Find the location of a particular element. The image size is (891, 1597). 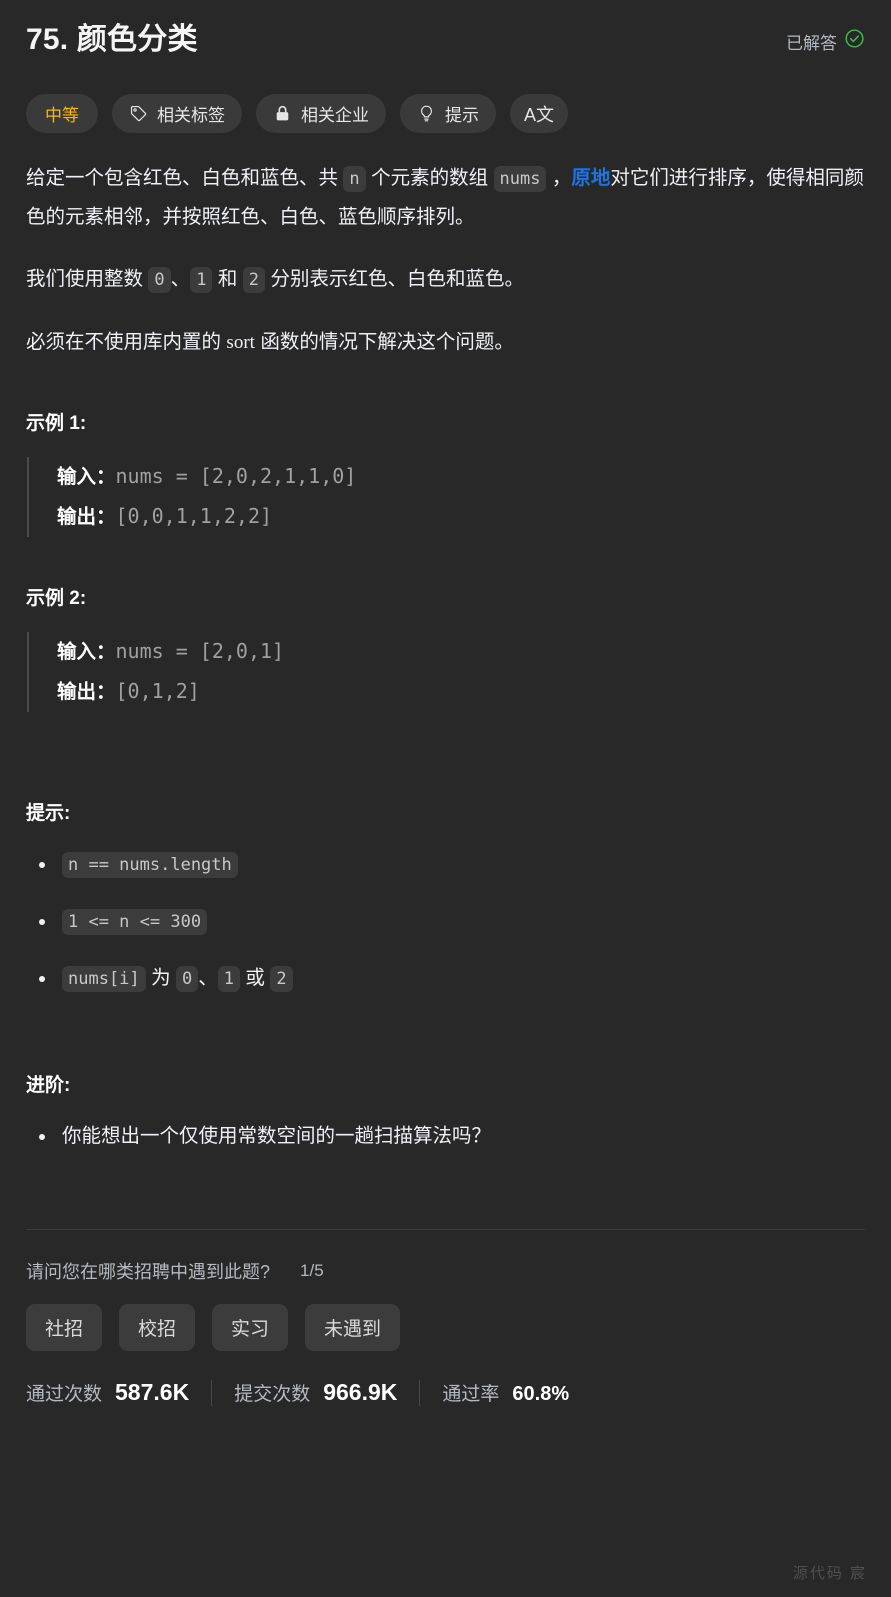

constraint-3-code-d: 2 is located at coordinates (281, 979).